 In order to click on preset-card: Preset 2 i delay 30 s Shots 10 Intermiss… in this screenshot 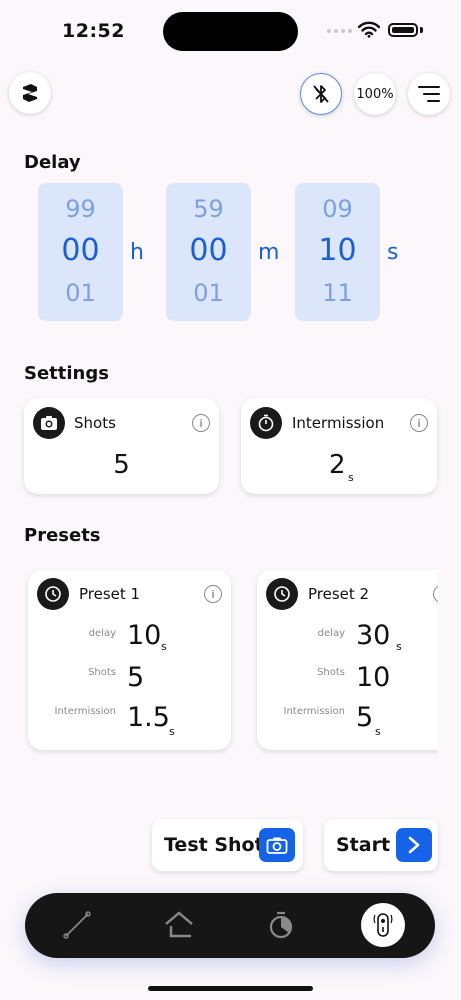, I will do `click(347, 660)`.